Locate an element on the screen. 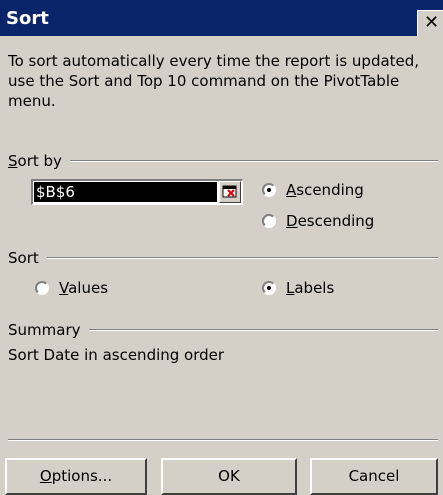 The height and width of the screenshot is (495, 443). labels-radio: Labels is located at coordinates (298, 288).